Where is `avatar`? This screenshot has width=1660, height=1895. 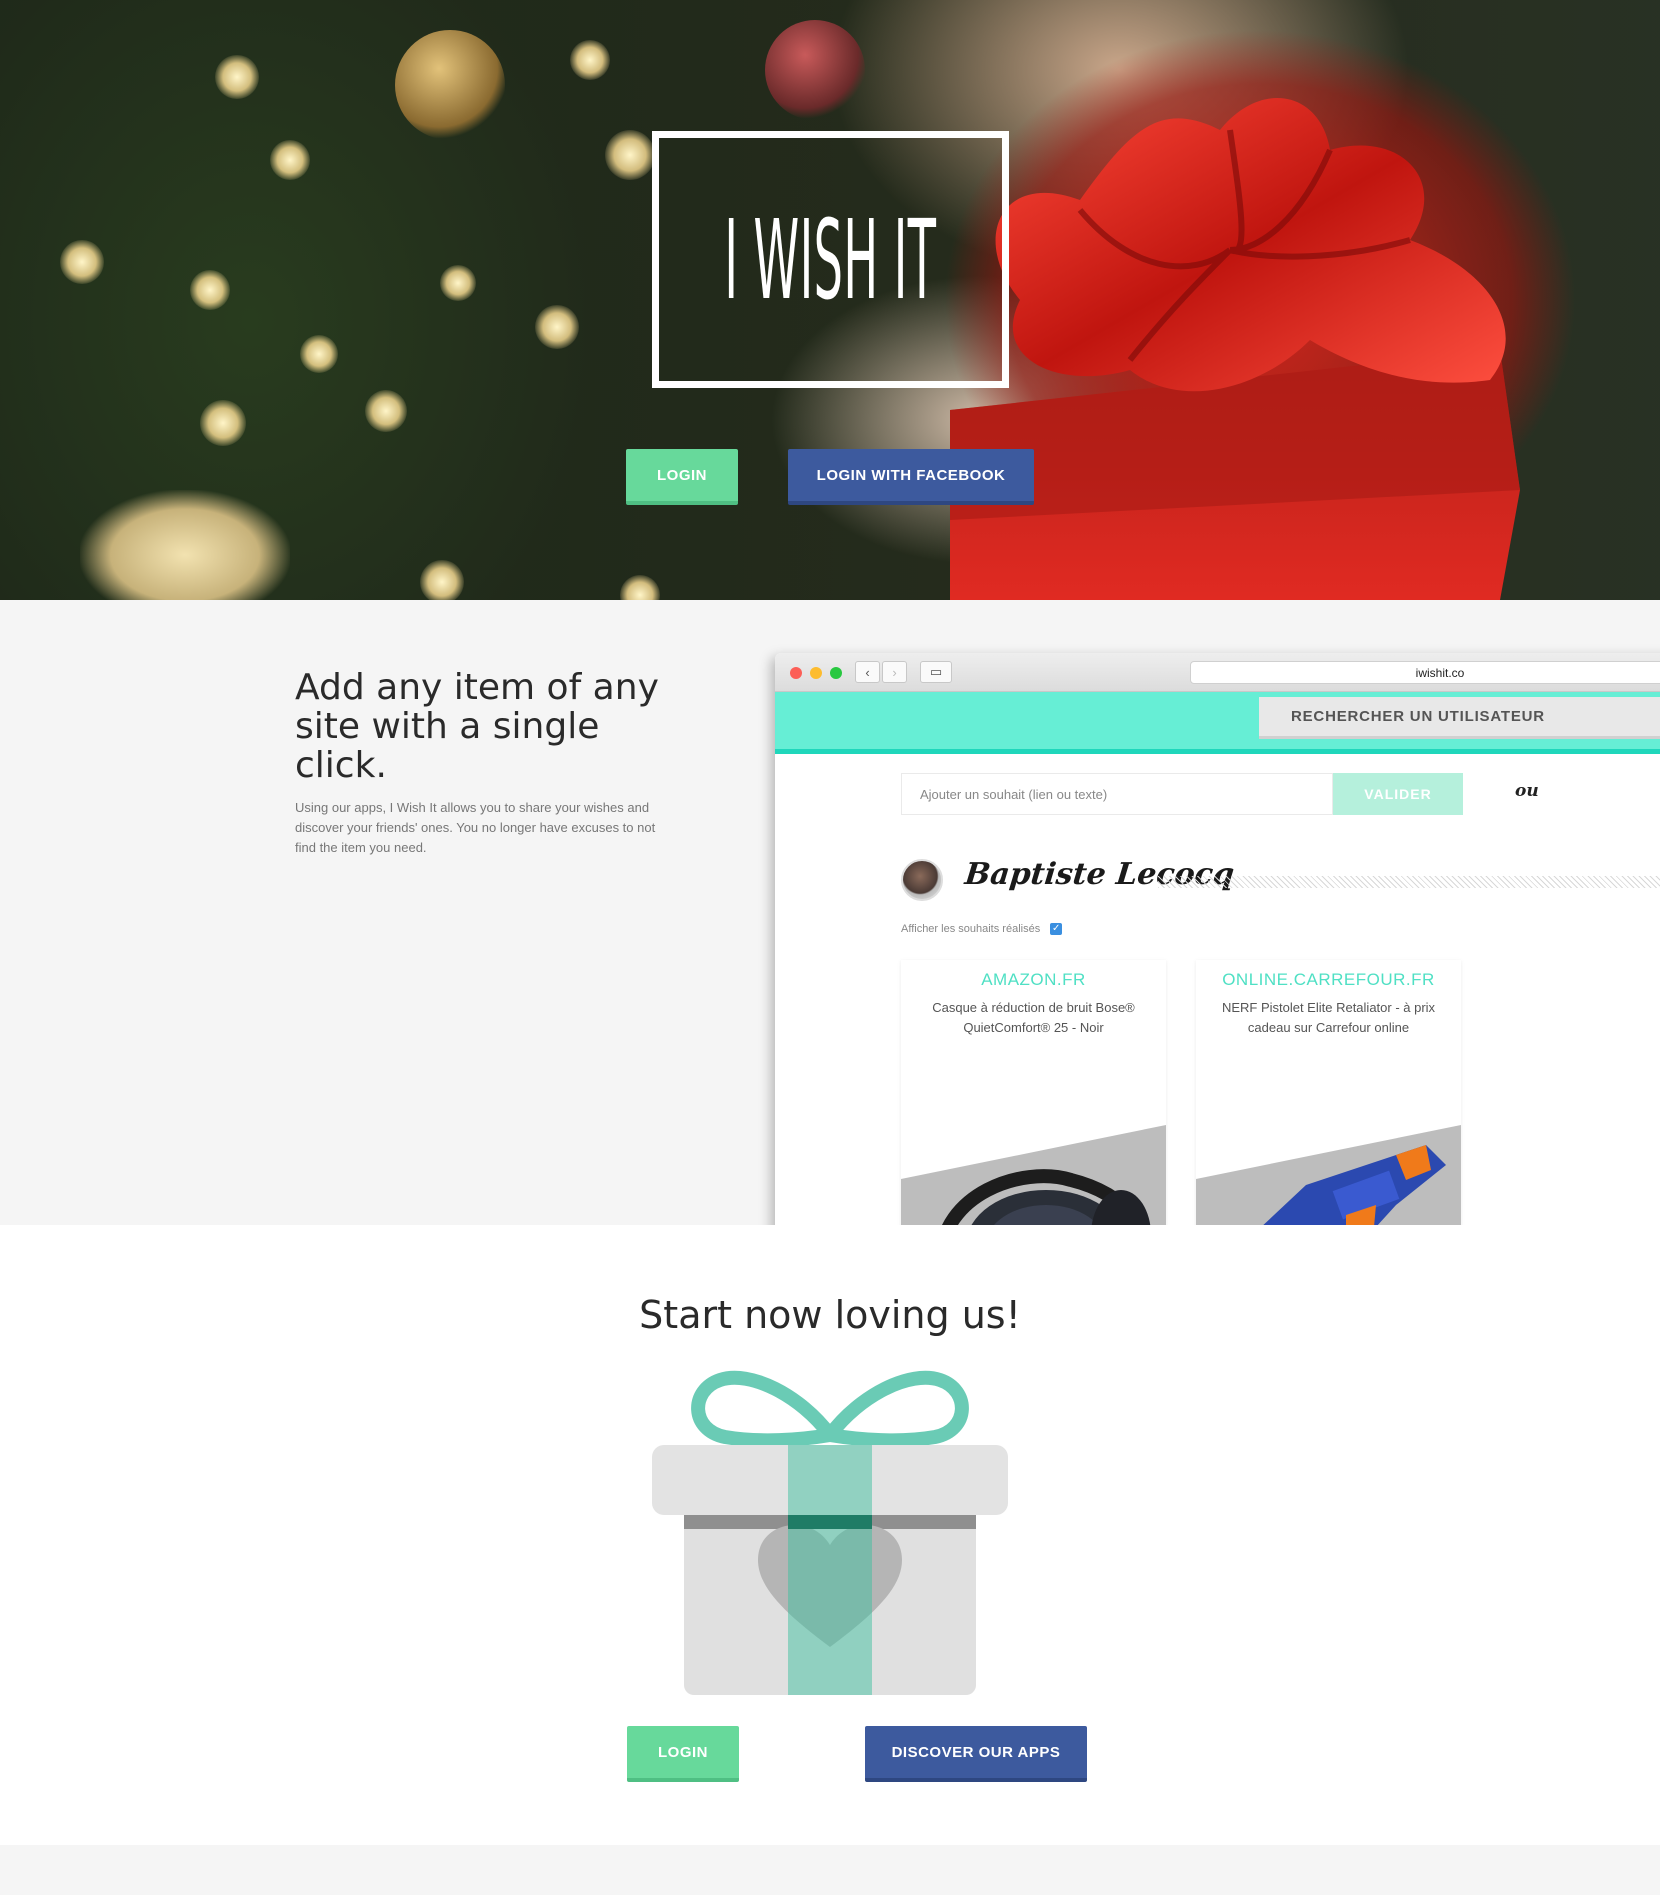
avatar is located at coordinates (922, 880).